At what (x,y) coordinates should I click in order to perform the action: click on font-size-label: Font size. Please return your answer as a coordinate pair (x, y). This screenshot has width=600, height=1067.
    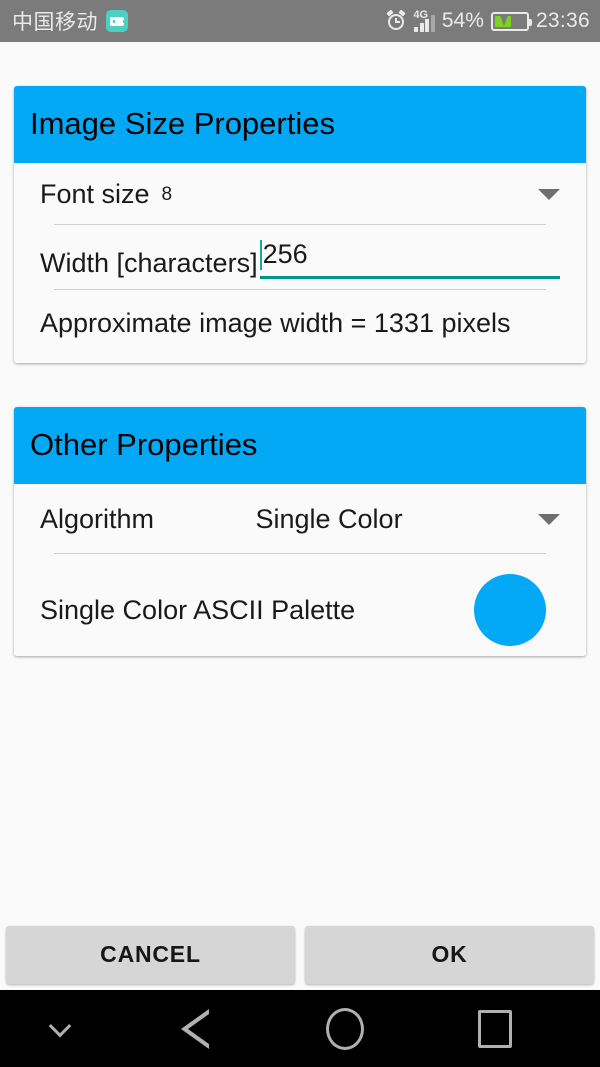
    Looking at the image, I should click on (95, 194).